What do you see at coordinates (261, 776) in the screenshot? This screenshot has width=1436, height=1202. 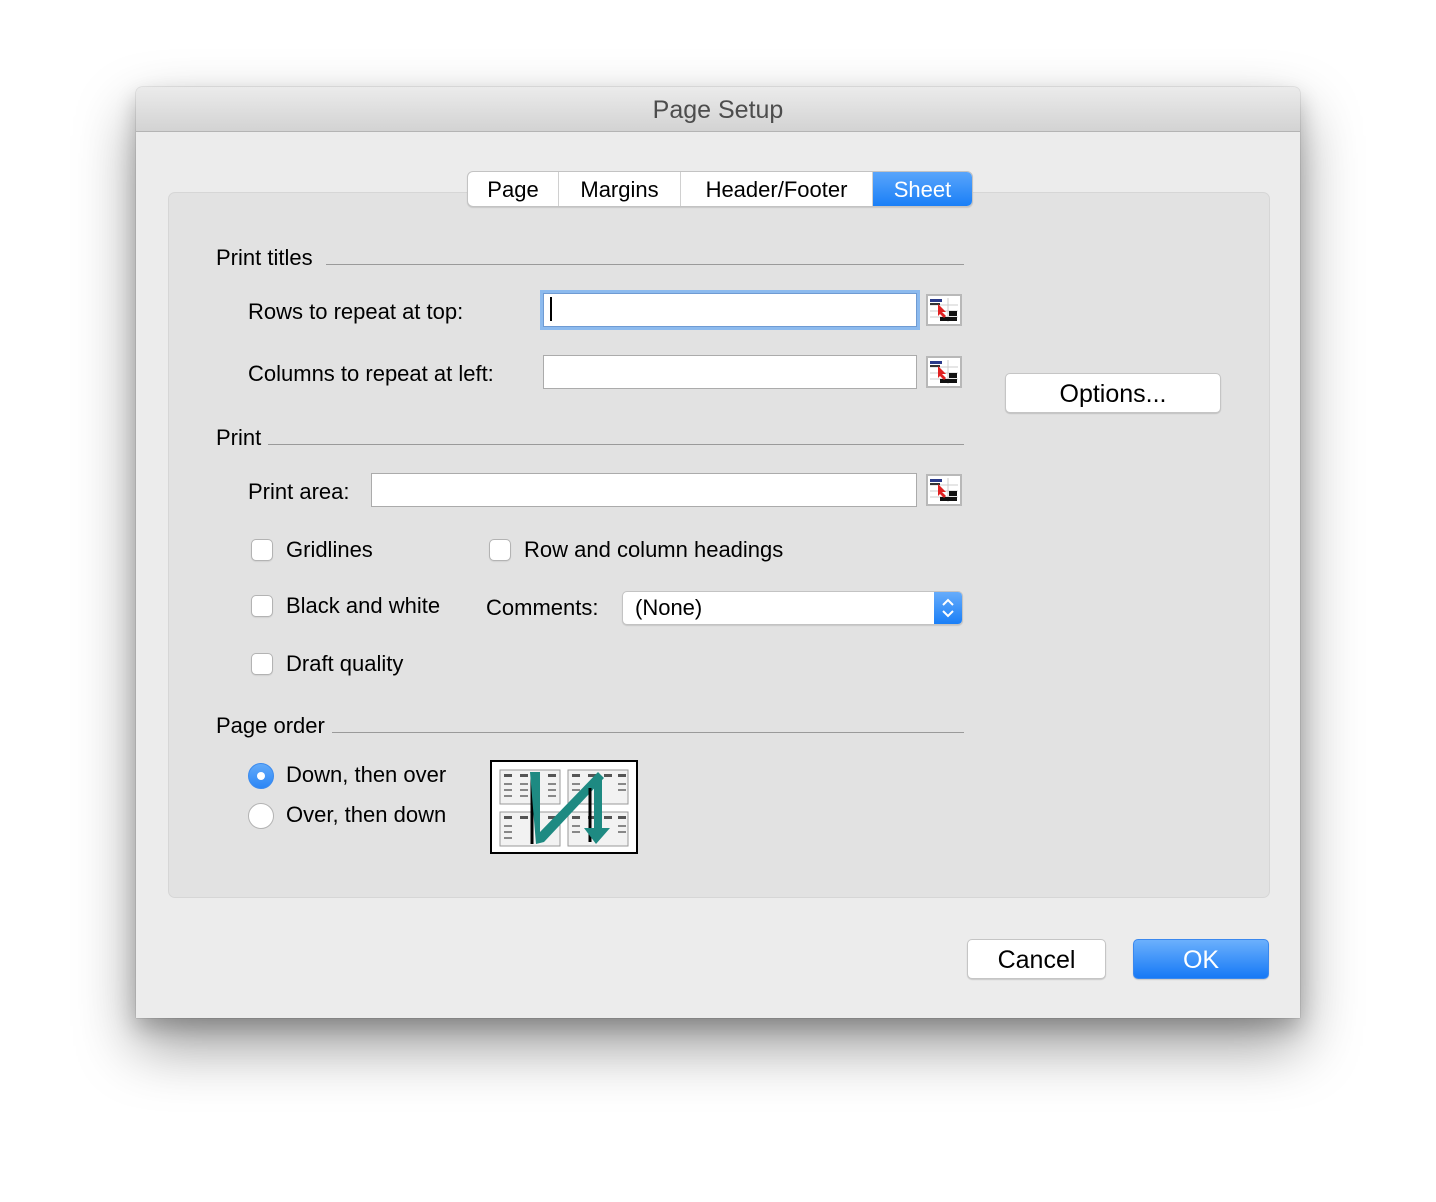 I see `down-then-over-radio` at bounding box center [261, 776].